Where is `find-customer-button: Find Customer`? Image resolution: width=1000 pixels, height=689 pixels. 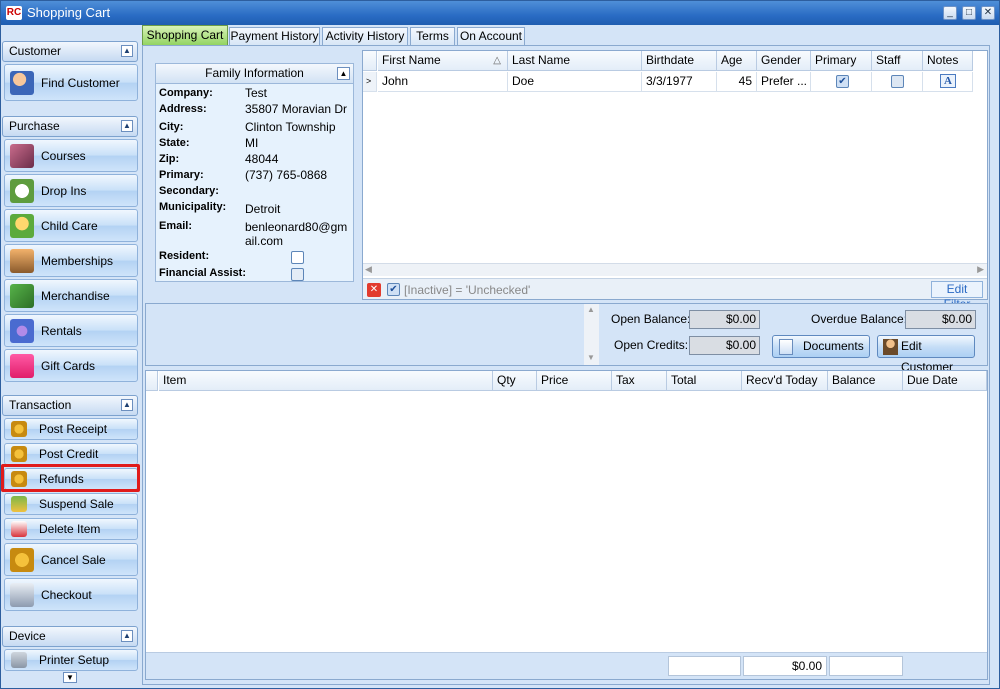 find-customer-button: Find Customer is located at coordinates (71, 82).